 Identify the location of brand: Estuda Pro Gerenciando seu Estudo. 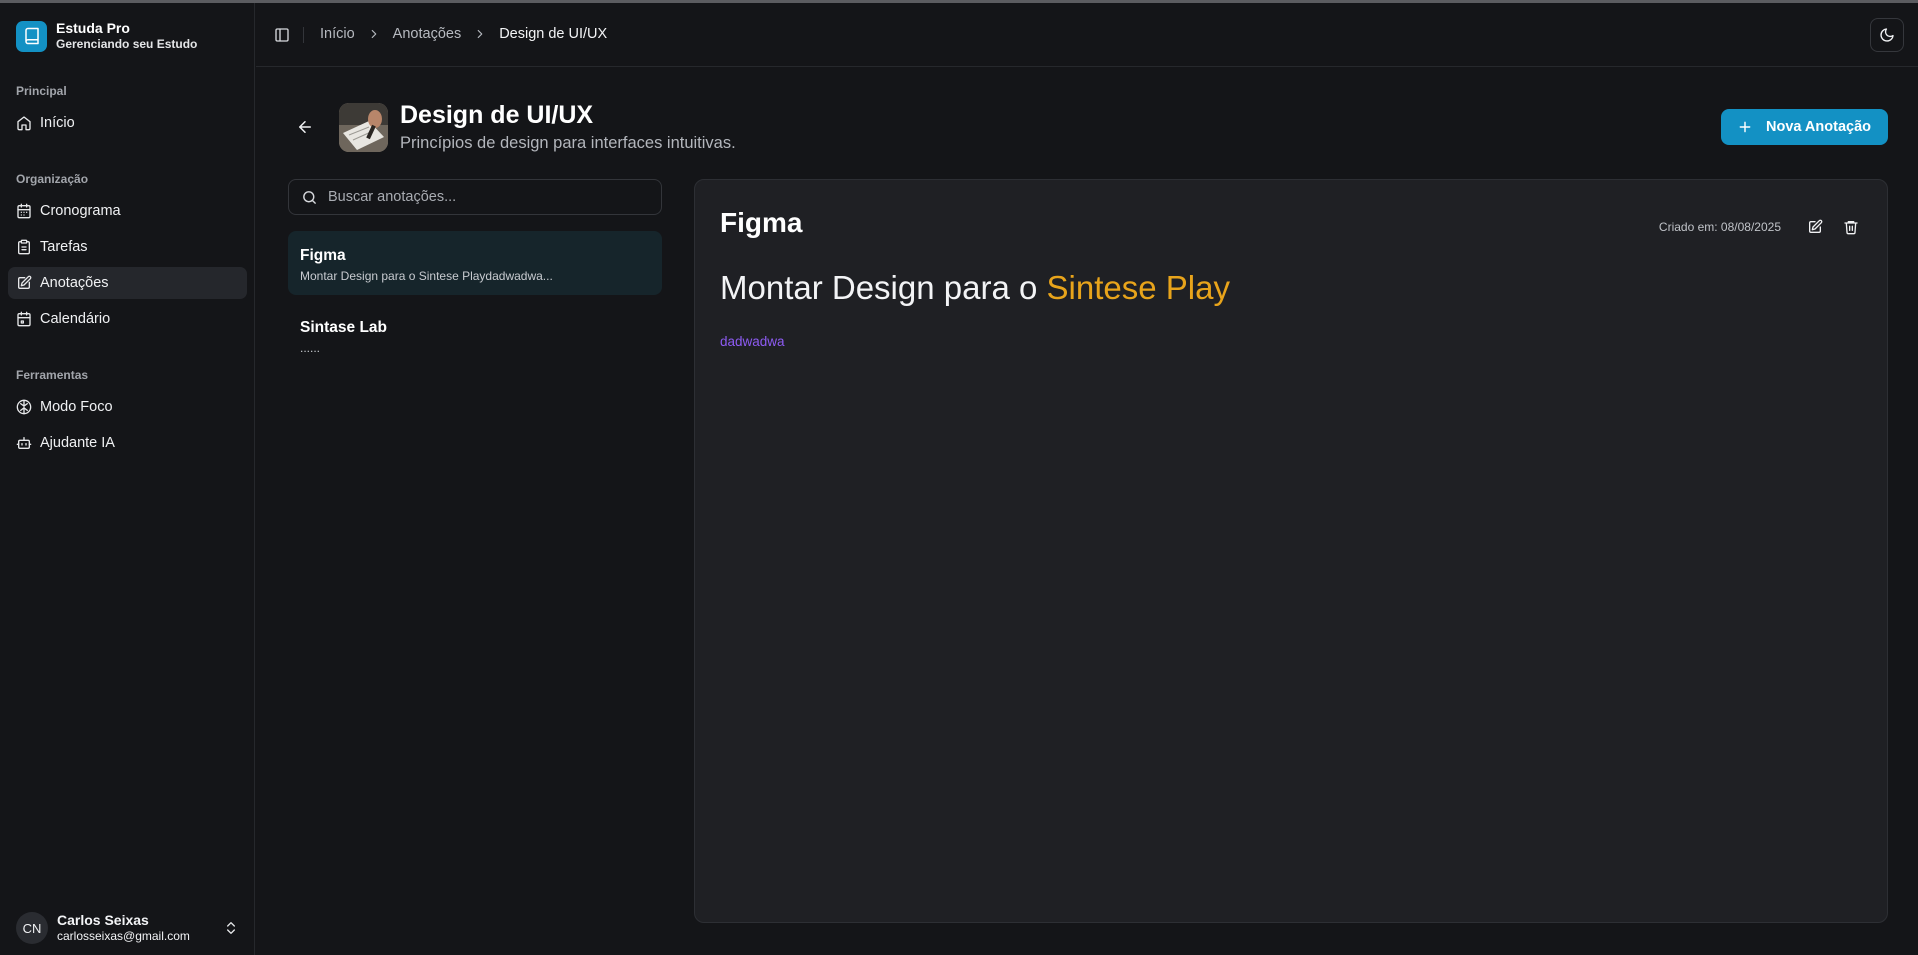
(106, 36).